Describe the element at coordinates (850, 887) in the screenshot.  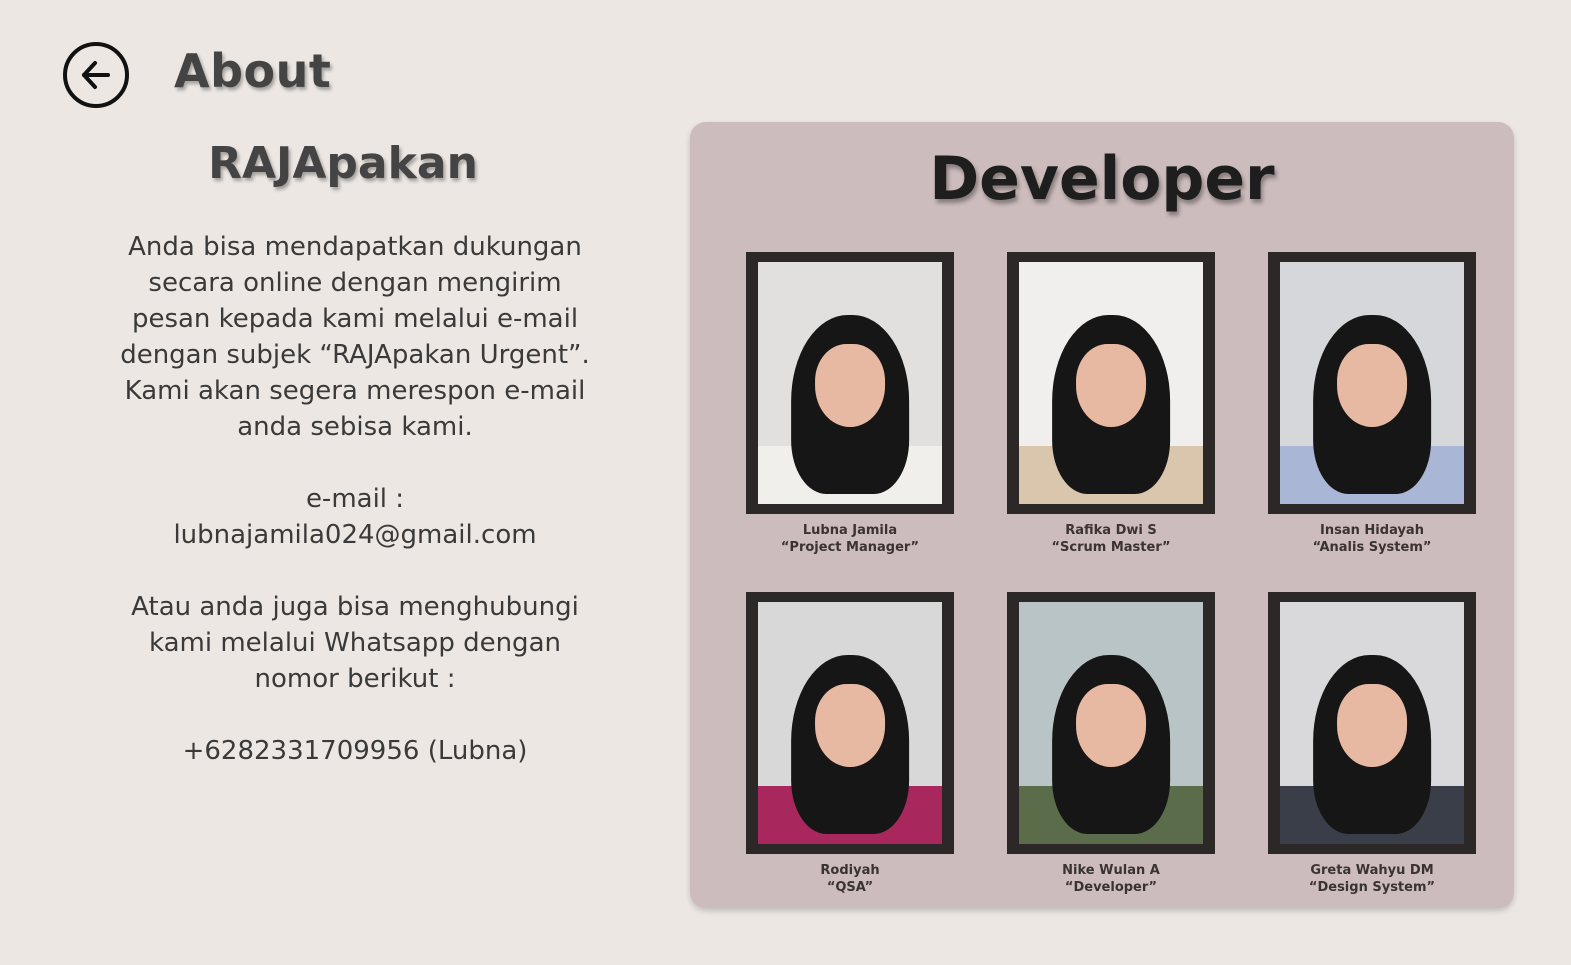
I see `developer-role: “QSA”` at that location.